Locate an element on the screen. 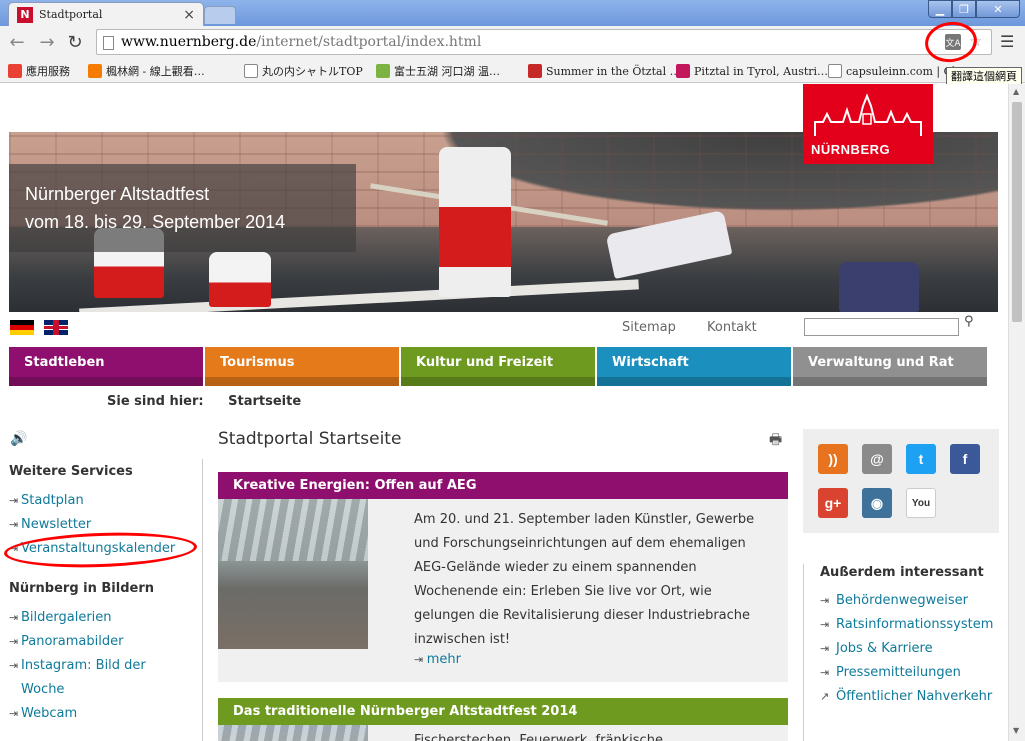  window-close-button: ✕ is located at coordinates (998, 9).